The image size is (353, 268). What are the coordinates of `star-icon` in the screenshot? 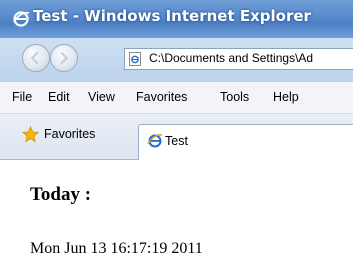 It's located at (30, 134).